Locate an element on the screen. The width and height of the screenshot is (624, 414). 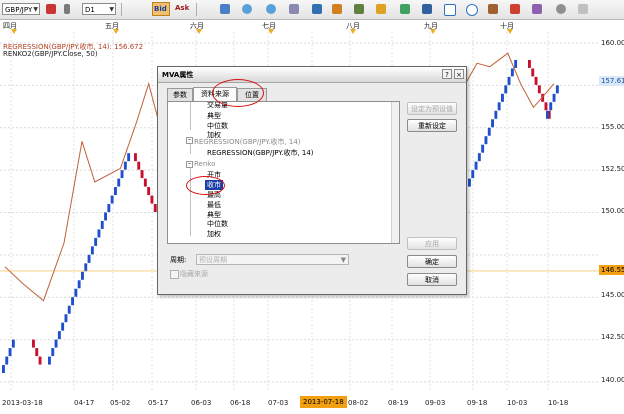
dropdown-icon is located at coordinates (67, 9).